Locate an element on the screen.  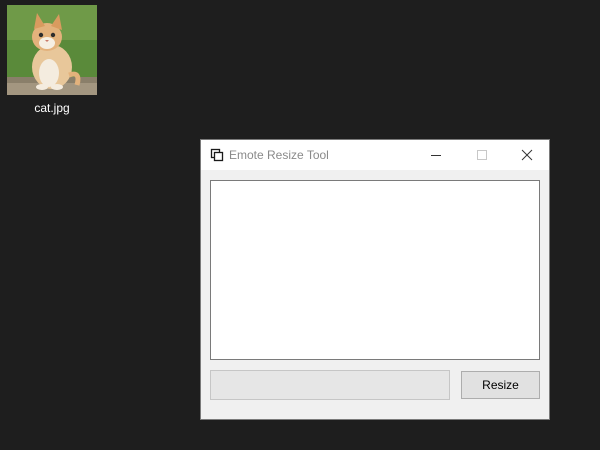
minimize-button is located at coordinates (436, 155).